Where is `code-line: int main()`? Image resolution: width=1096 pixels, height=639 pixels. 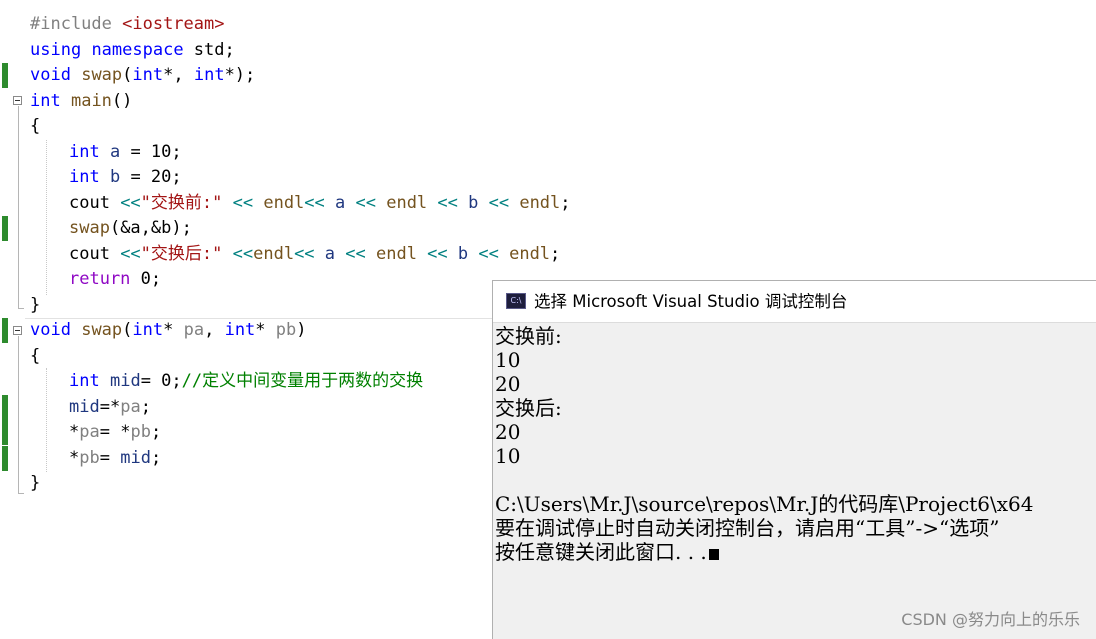 code-line: int main() is located at coordinates (81, 101).